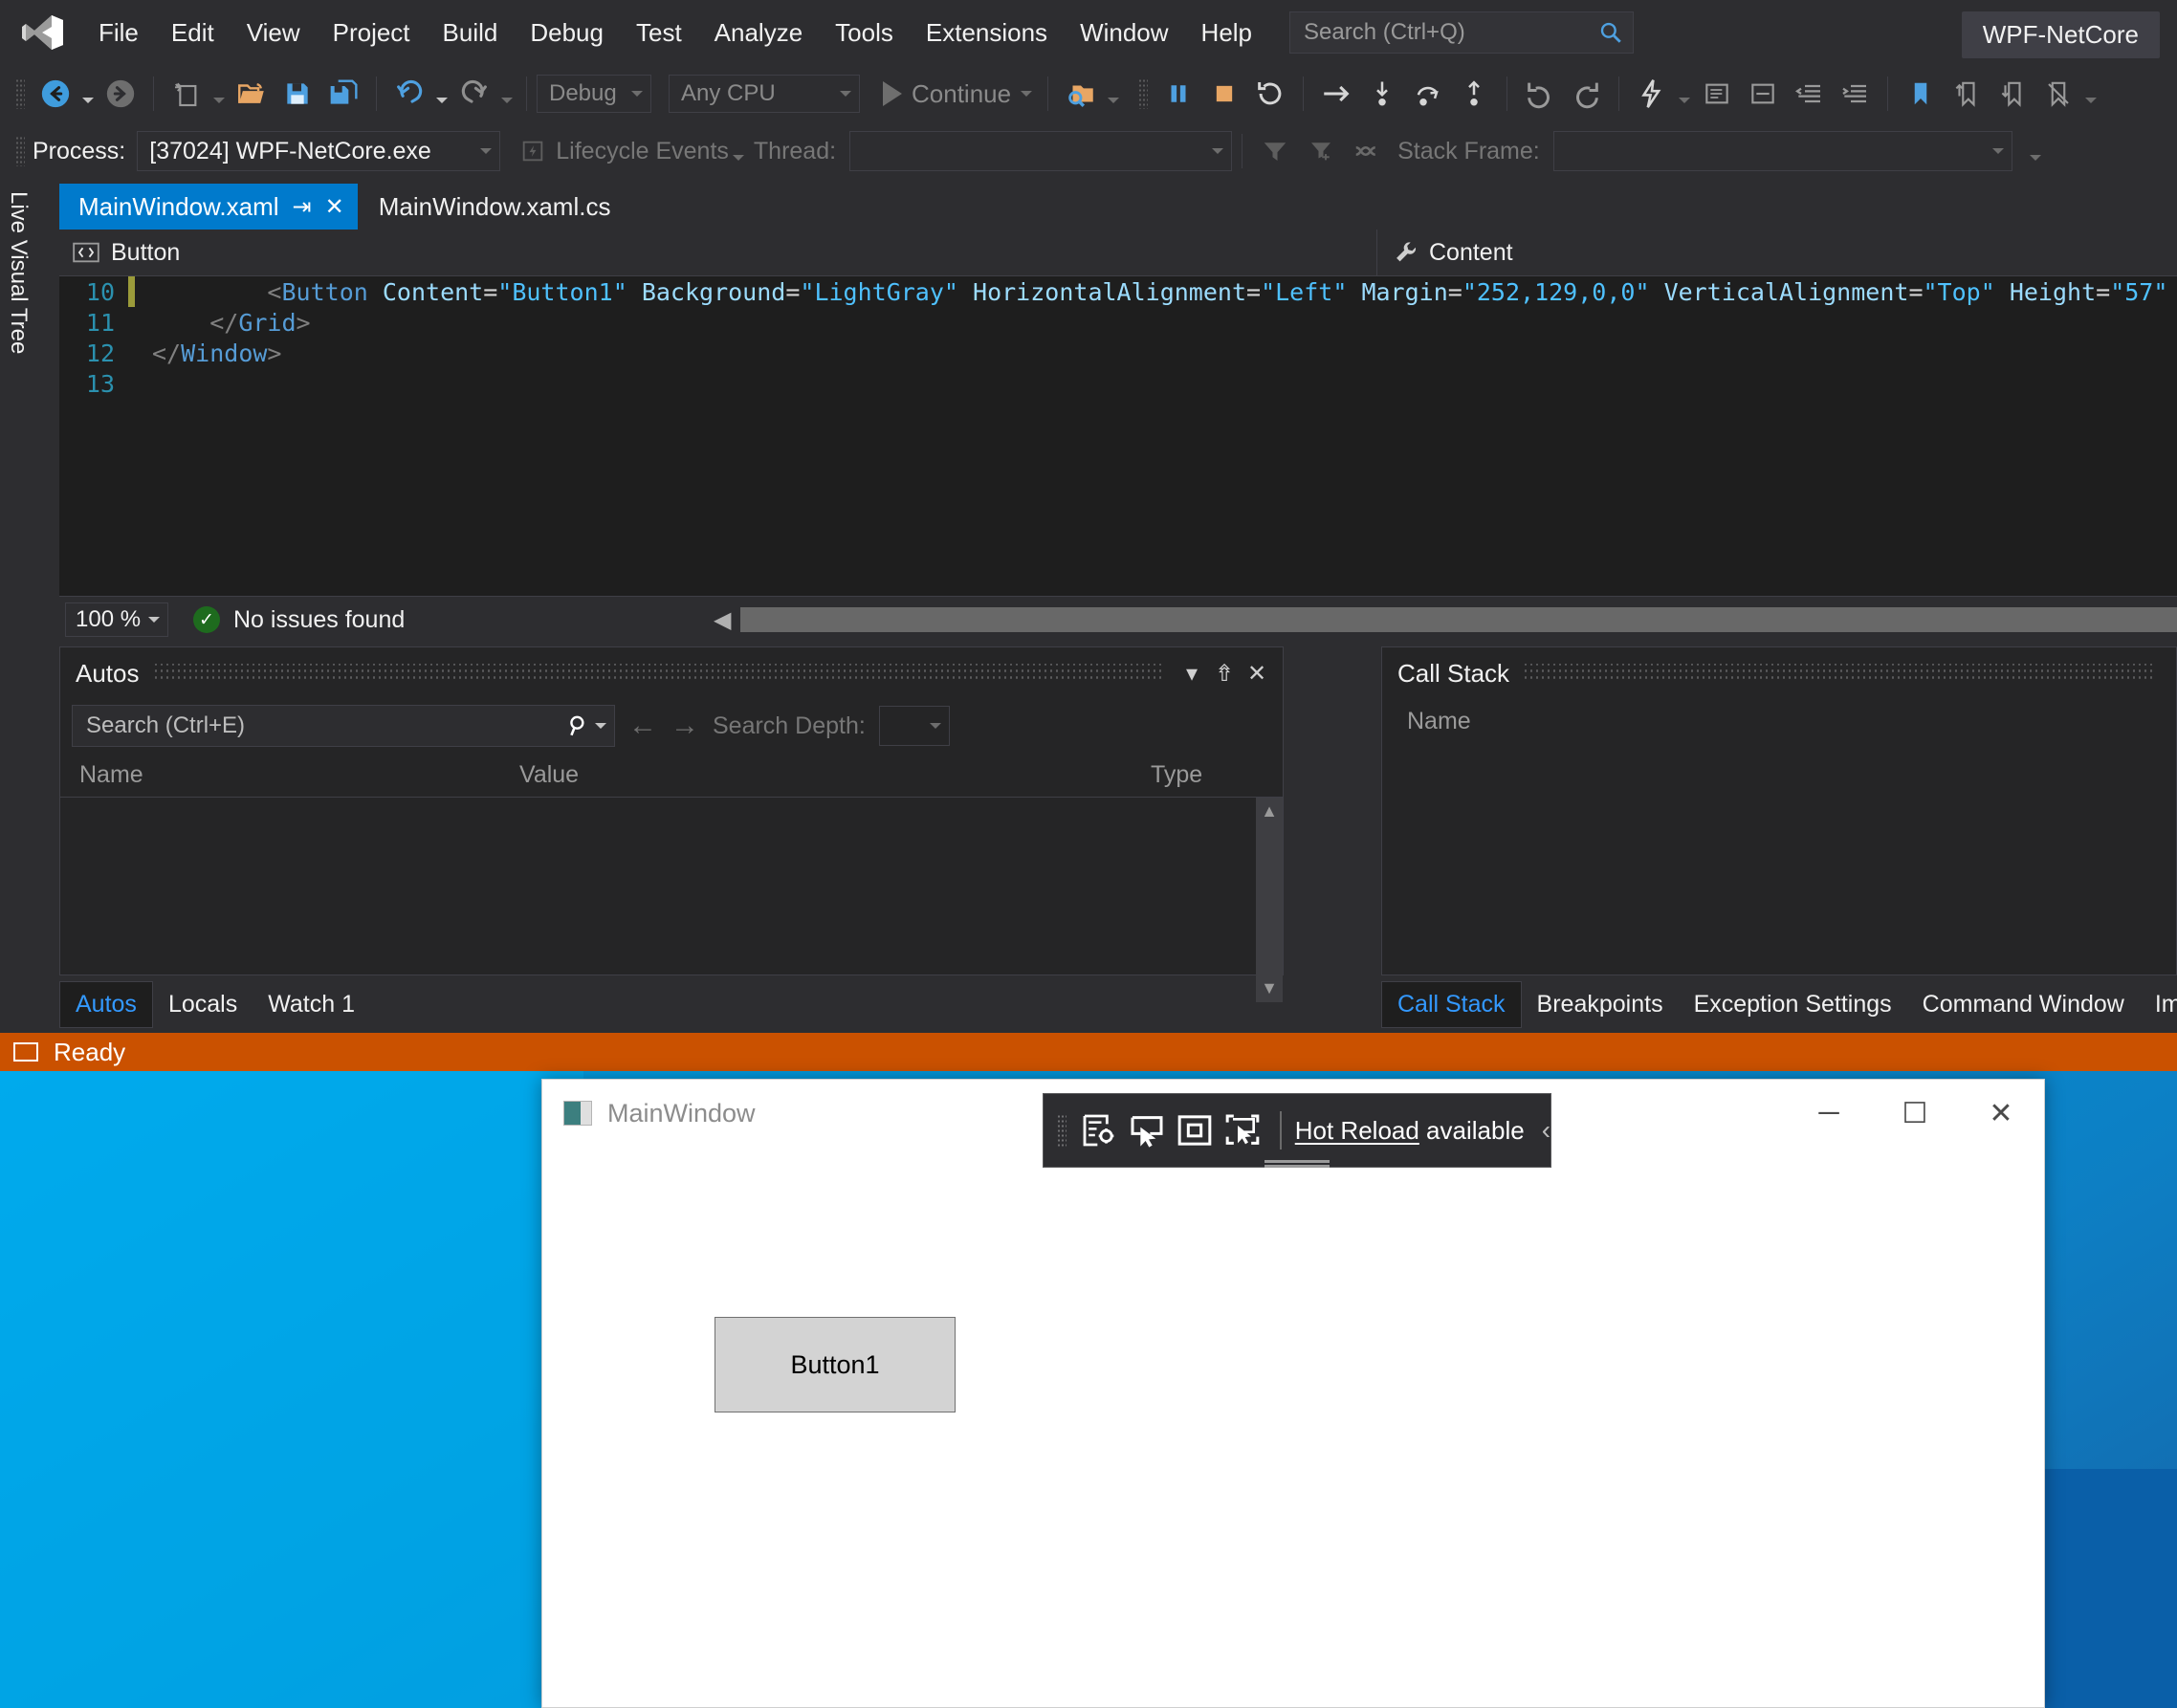 The height and width of the screenshot is (1708, 2177). What do you see at coordinates (1763, 94) in the screenshot?
I see `uncomment-icon` at bounding box center [1763, 94].